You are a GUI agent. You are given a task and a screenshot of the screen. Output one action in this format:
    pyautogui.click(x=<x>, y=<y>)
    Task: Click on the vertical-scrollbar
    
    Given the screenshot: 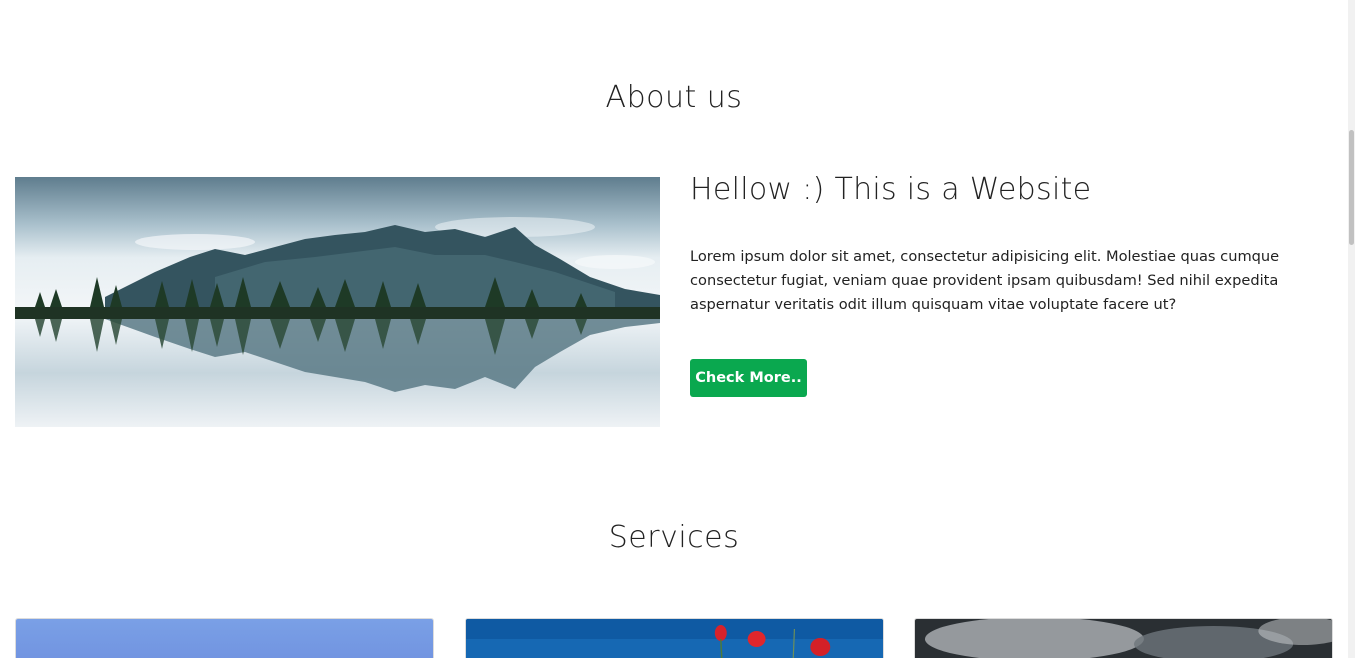 What is the action you would take?
    pyautogui.click(x=1351, y=329)
    